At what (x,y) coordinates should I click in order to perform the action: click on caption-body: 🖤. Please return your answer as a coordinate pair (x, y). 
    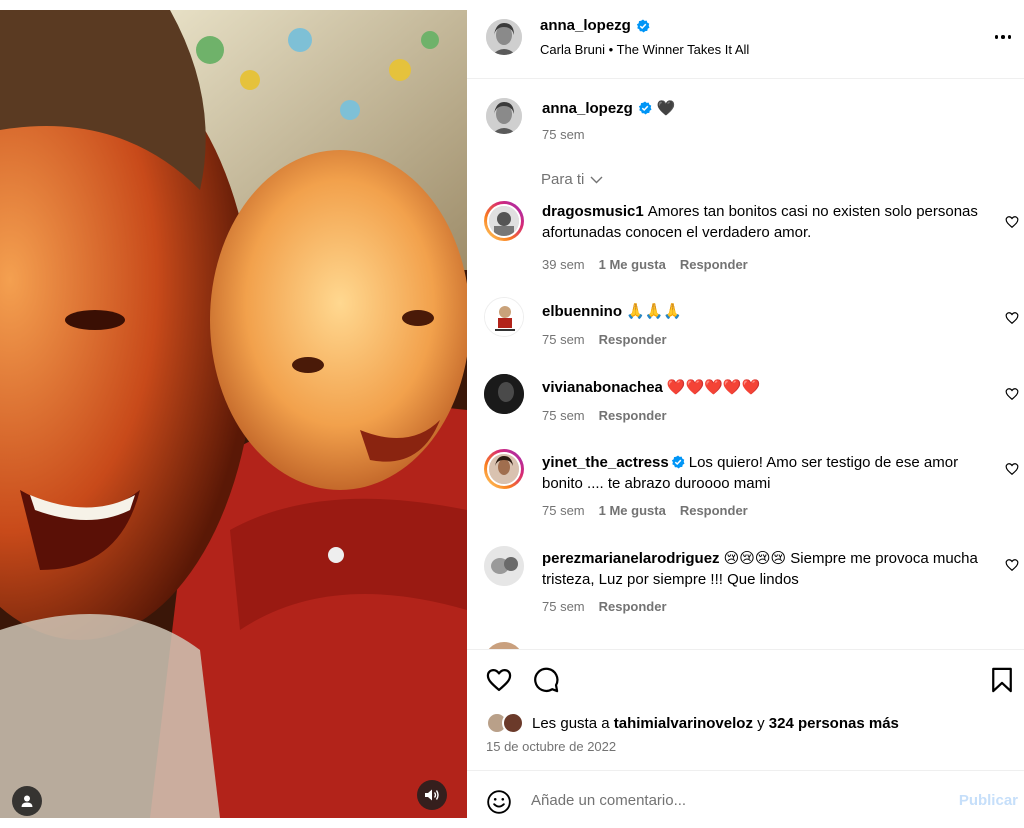
    Looking at the image, I should click on (666, 108).